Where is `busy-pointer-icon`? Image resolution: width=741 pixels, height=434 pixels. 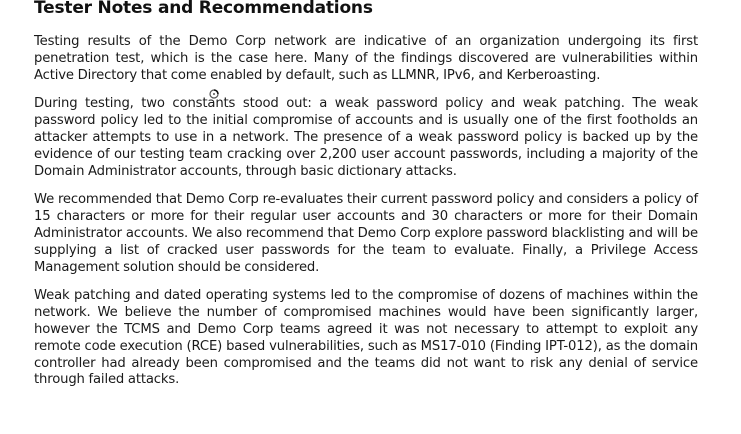
busy-pointer-icon is located at coordinates (214, 94).